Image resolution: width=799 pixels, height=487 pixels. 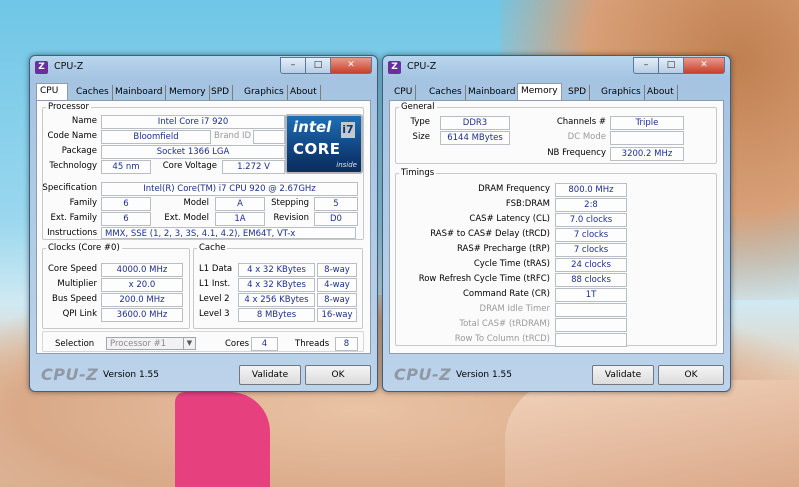 What do you see at coordinates (317, 149) in the screenshot?
I see `logo-core-text: CORE` at bounding box center [317, 149].